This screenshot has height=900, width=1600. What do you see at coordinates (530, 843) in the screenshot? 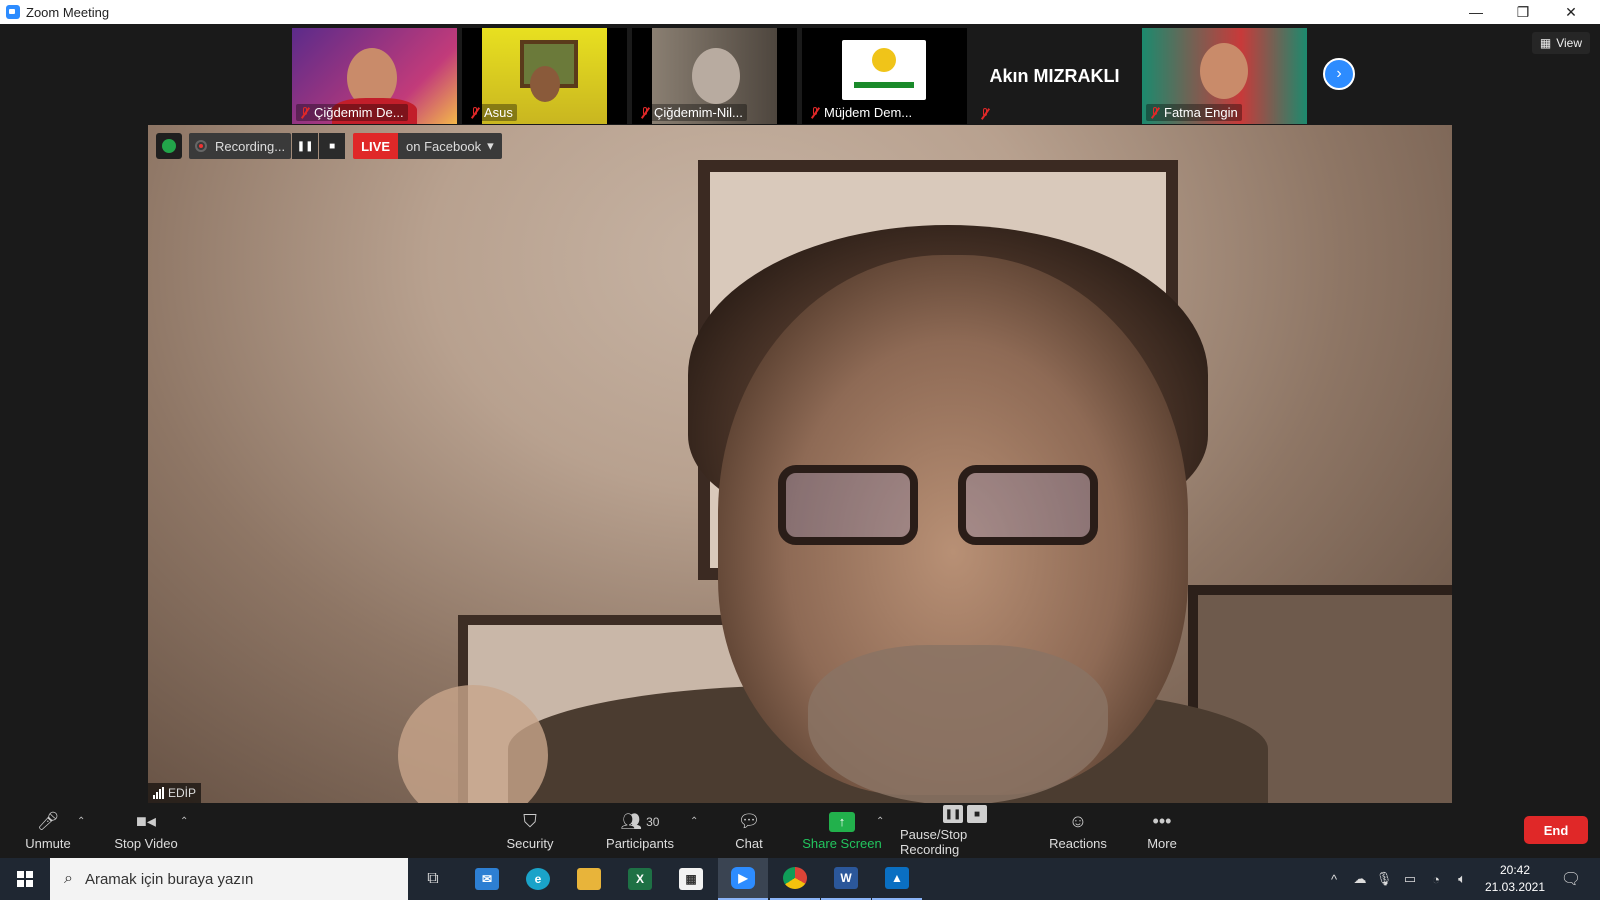
I see `security-label: Security` at bounding box center [530, 843].